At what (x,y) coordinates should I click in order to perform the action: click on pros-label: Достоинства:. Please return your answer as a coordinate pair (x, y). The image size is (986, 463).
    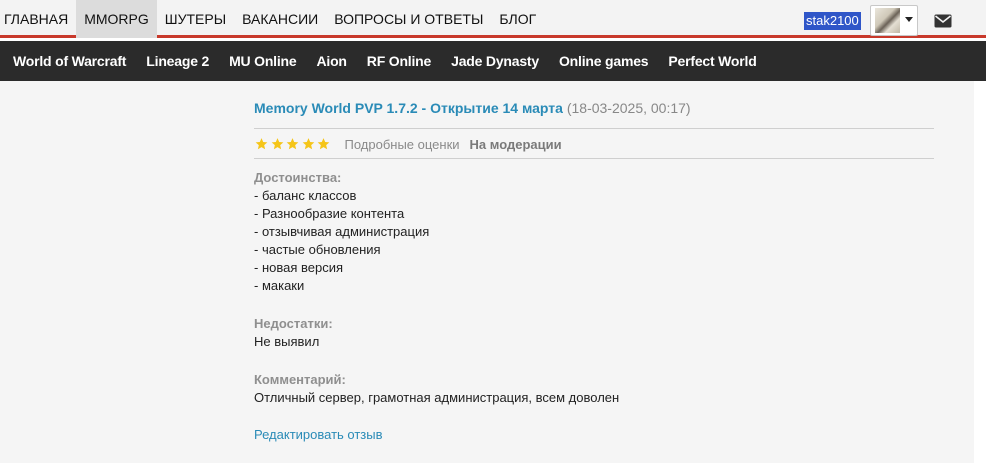
    Looking at the image, I should click on (298, 177).